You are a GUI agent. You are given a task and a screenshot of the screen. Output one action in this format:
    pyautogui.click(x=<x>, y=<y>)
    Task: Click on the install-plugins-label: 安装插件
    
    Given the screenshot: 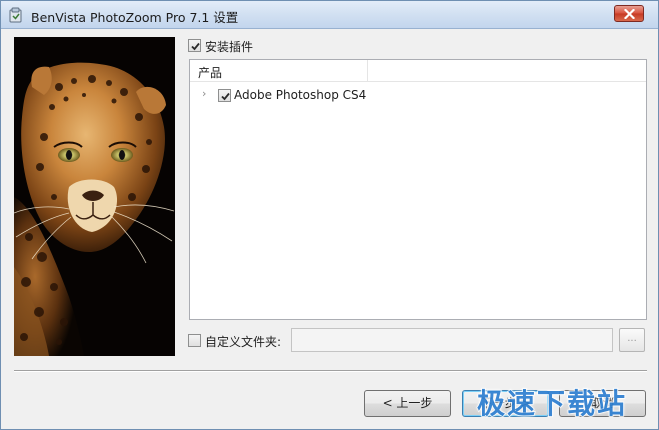 What is the action you would take?
    pyautogui.click(x=229, y=47)
    